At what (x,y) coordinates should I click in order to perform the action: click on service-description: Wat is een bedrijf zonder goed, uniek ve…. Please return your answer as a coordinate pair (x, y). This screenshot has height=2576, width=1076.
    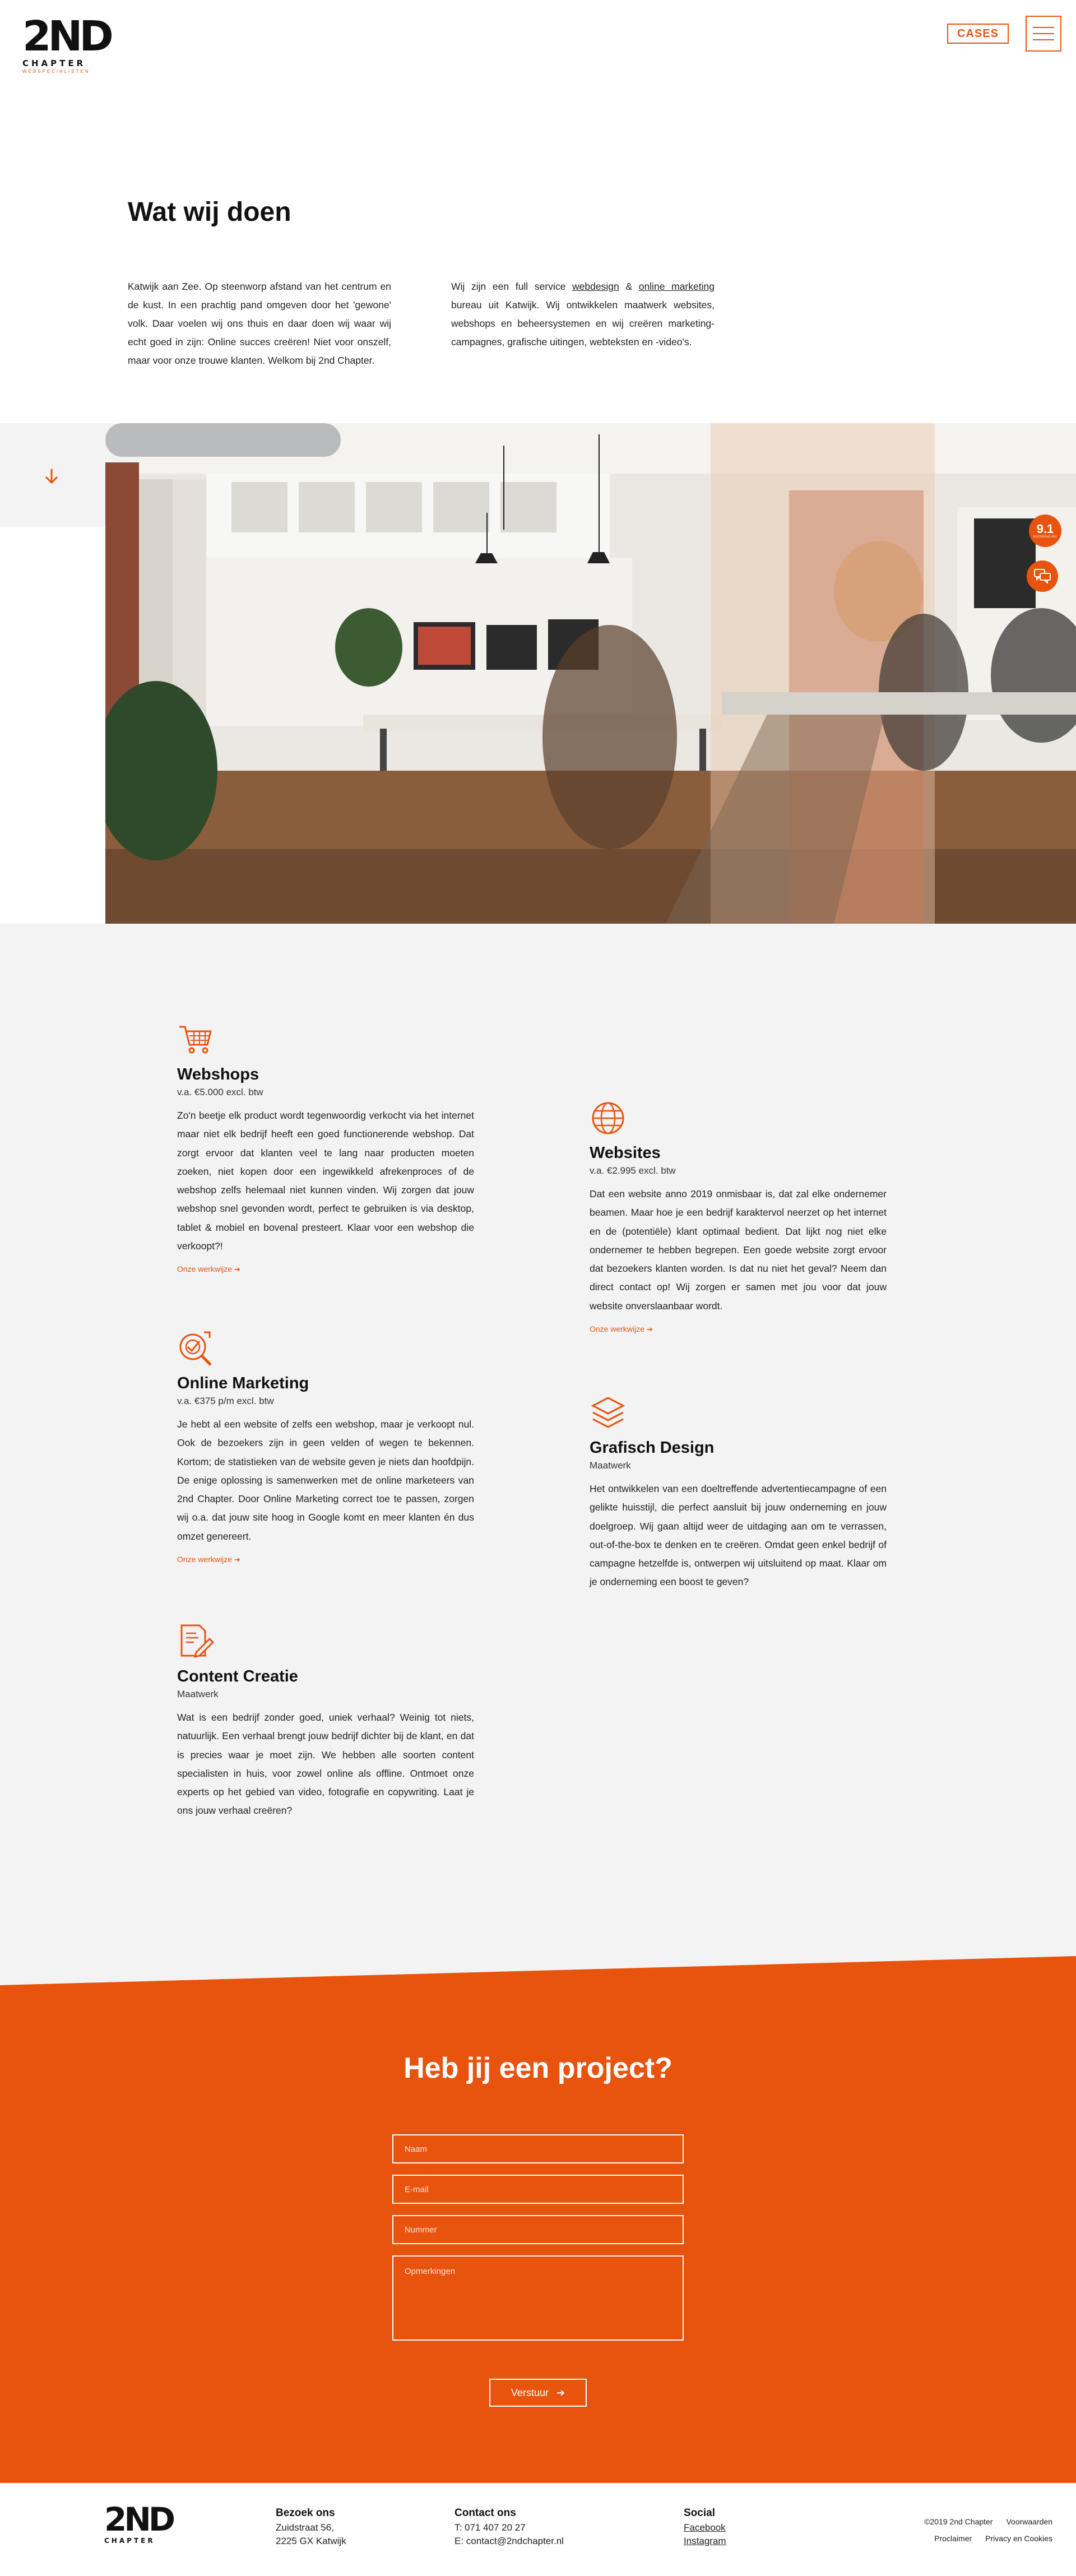
    Looking at the image, I should click on (325, 1764).